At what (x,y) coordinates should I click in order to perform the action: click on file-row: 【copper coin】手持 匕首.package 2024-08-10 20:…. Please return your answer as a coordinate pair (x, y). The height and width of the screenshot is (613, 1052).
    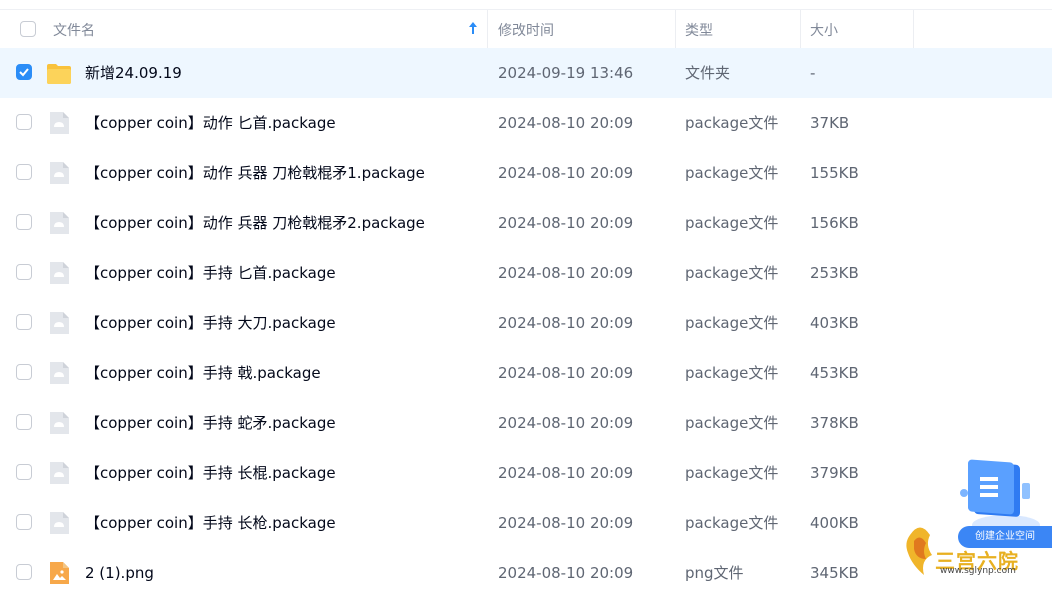
    Looking at the image, I should click on (526, 273).